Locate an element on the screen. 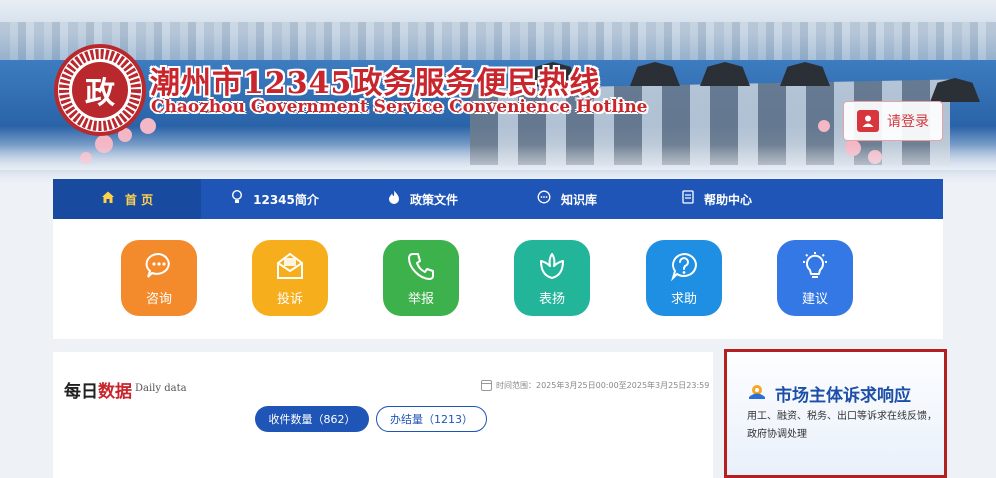 The image size is (996, 478). nav-item-knowledge: 知识库 is located at coordinates (567, 199).